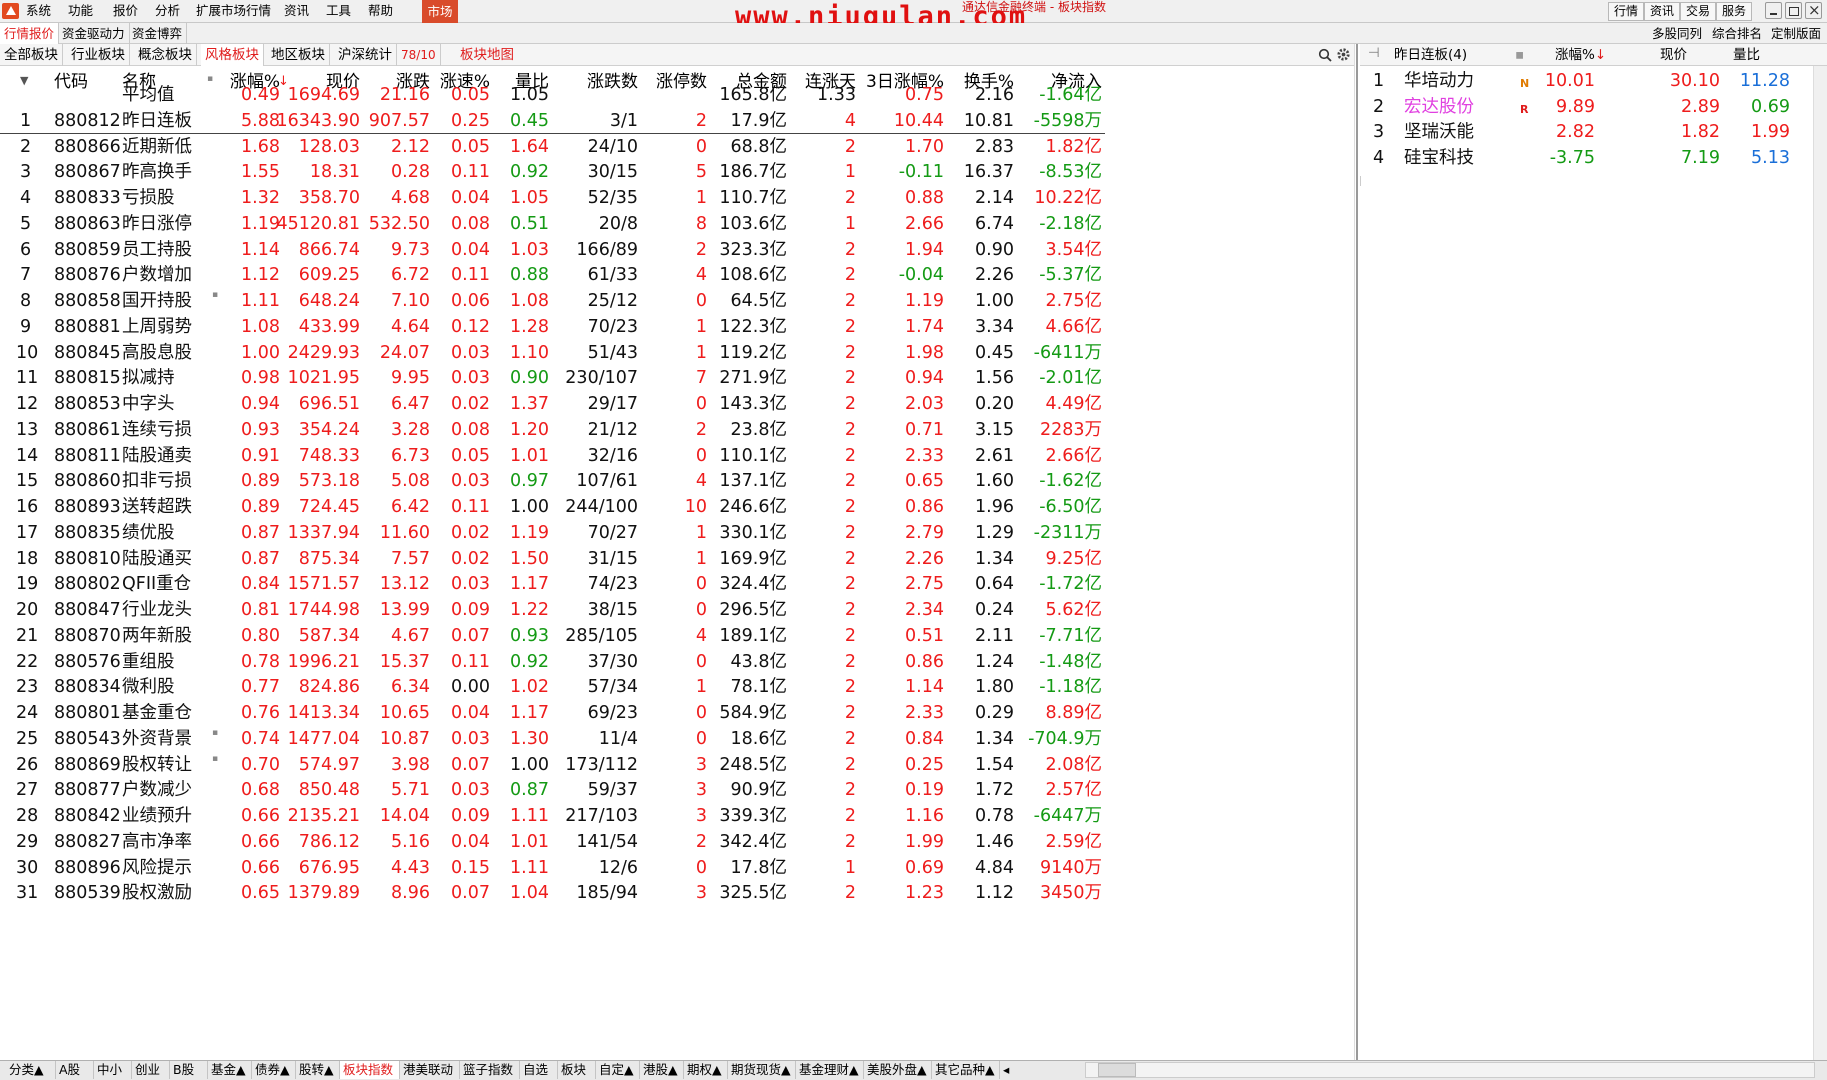 This screenshot has height=1080, width=1827. I want to click on right-panel-scrollbar, so click(1820, 563).